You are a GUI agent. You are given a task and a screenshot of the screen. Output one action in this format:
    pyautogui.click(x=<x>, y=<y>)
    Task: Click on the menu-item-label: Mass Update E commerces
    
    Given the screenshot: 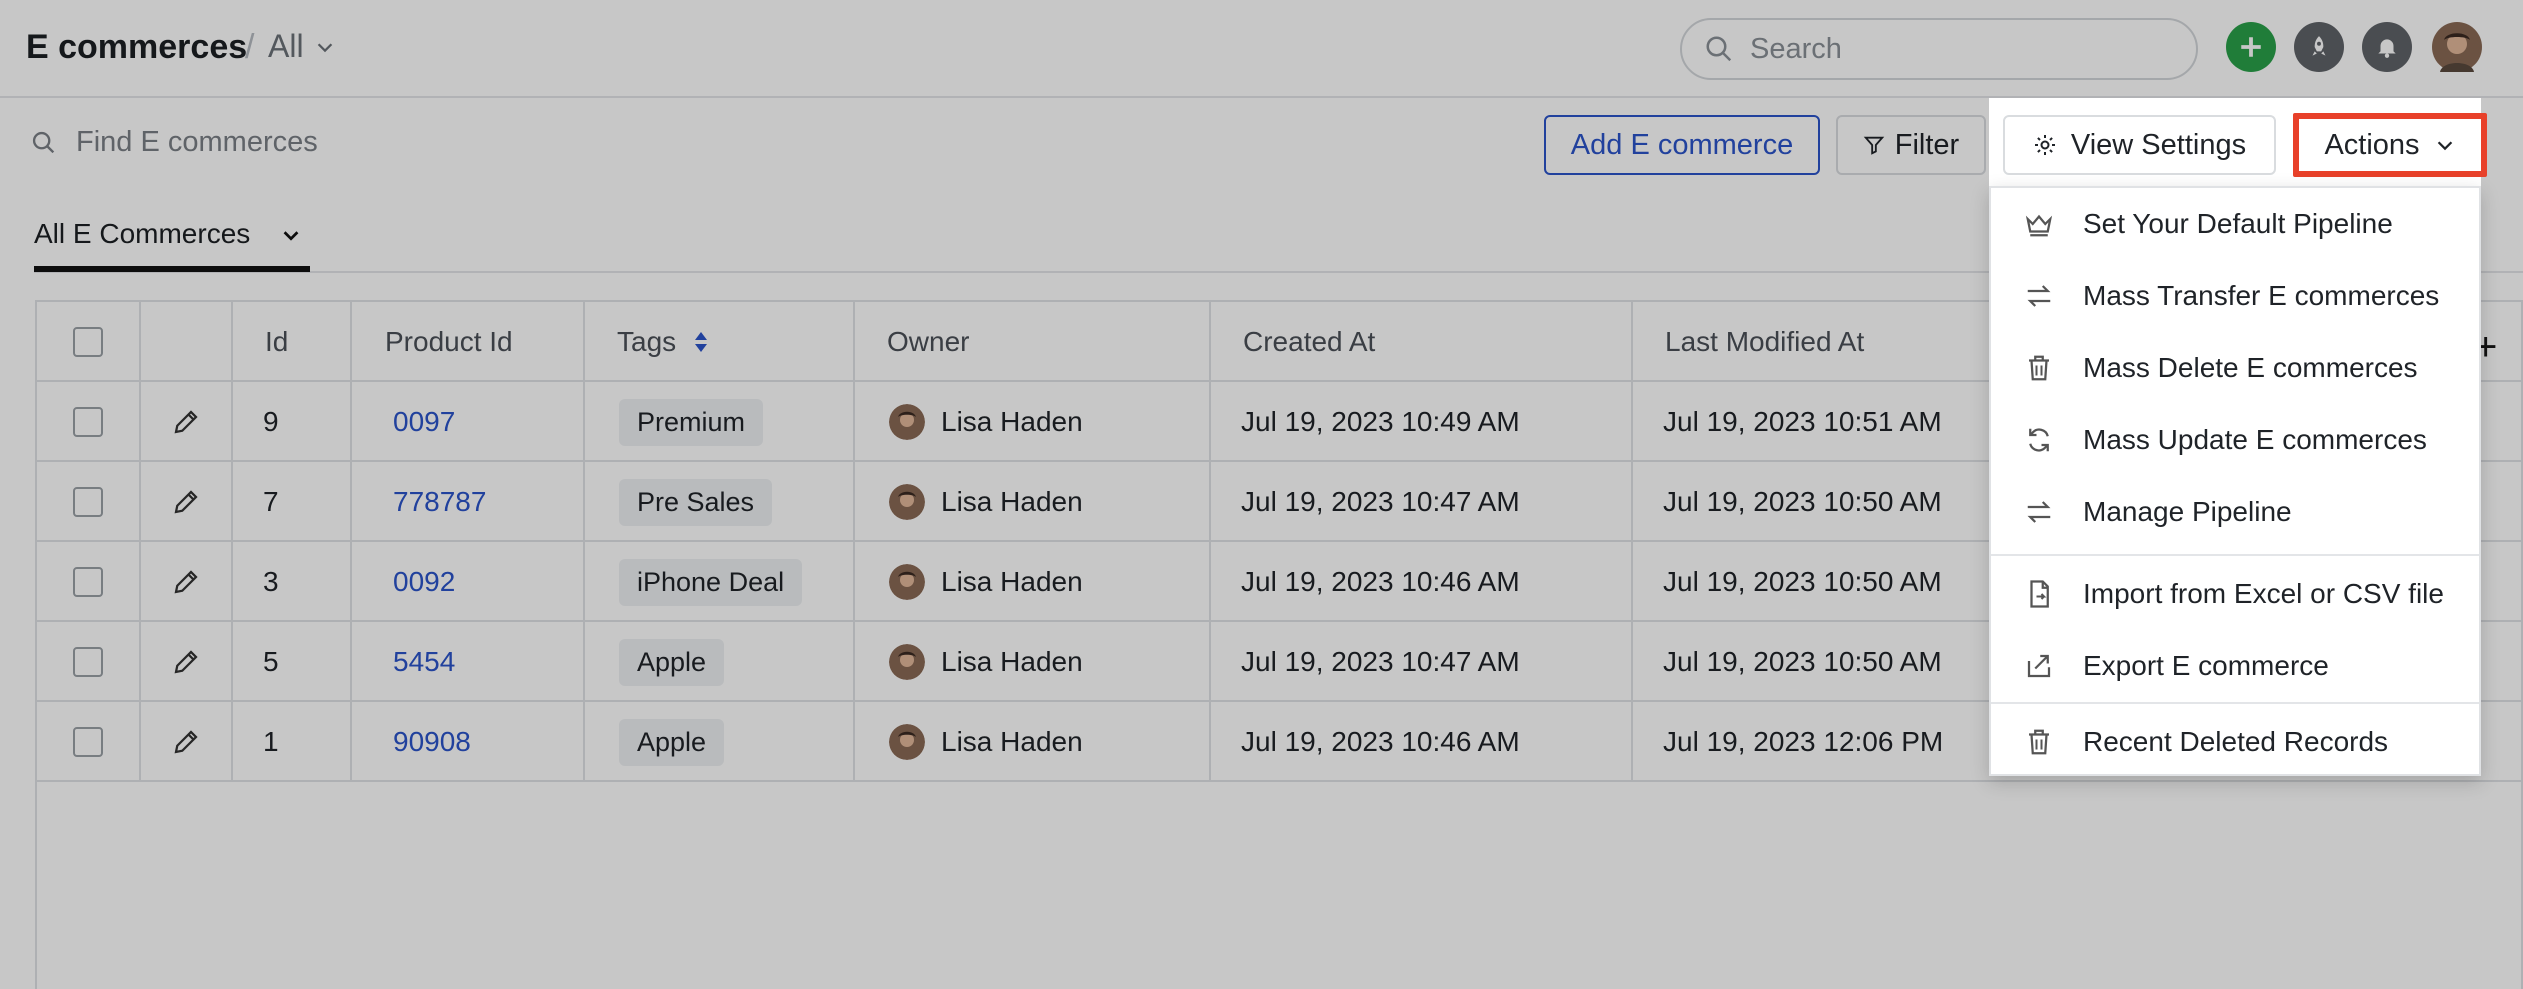 What is the action you would take?
    pyautogui.click(x=2255, y=439)
    